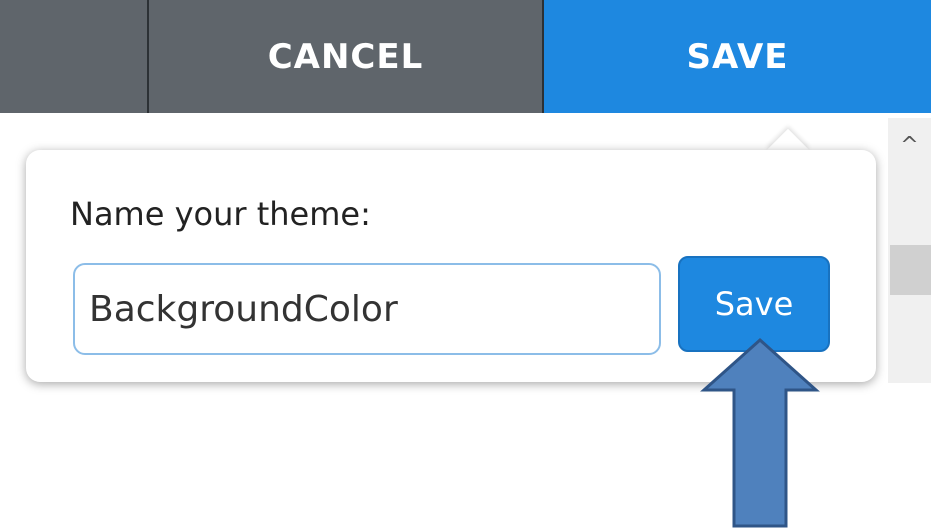 The image size is (931, 529). Describe the element at coordinates (909, 145) in the screenshot. I see `scroll-up-icon: ^` at that location.